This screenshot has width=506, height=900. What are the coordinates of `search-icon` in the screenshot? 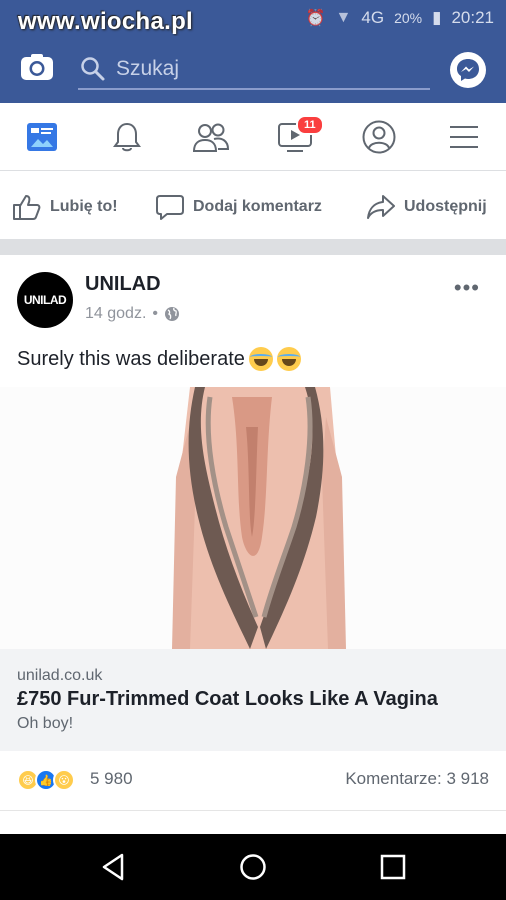 It's located at (93, 71).